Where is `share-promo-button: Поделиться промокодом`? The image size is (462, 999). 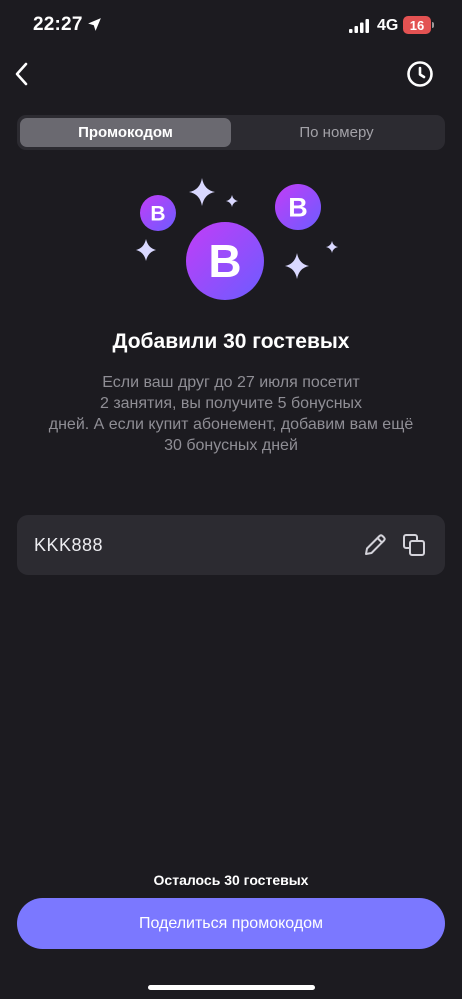
share-promo-button: Поделиться промокодом is located at coordinates (231, 923).